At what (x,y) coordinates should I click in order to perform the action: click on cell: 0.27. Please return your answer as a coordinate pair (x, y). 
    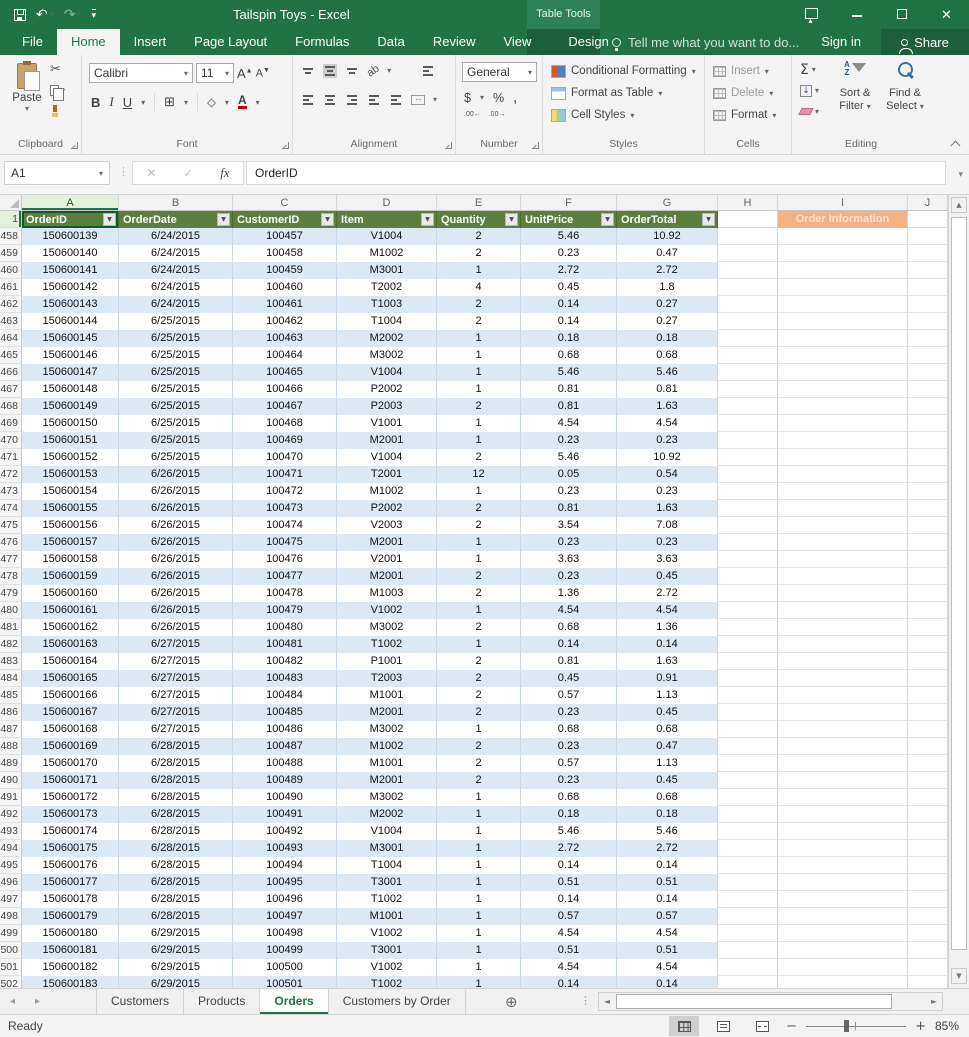
    Looking at the image, I should click on (667, 321).